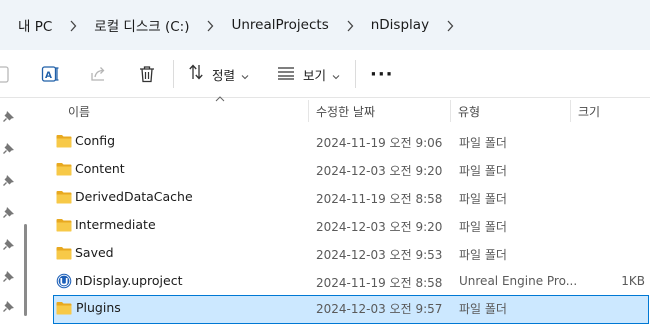 This screenshot has width=650, height=333. Describe the element at coordinates (279, 25) in the screenshot. I see `breadcrumb-unreal-projects: UnrealProjects` at that location.